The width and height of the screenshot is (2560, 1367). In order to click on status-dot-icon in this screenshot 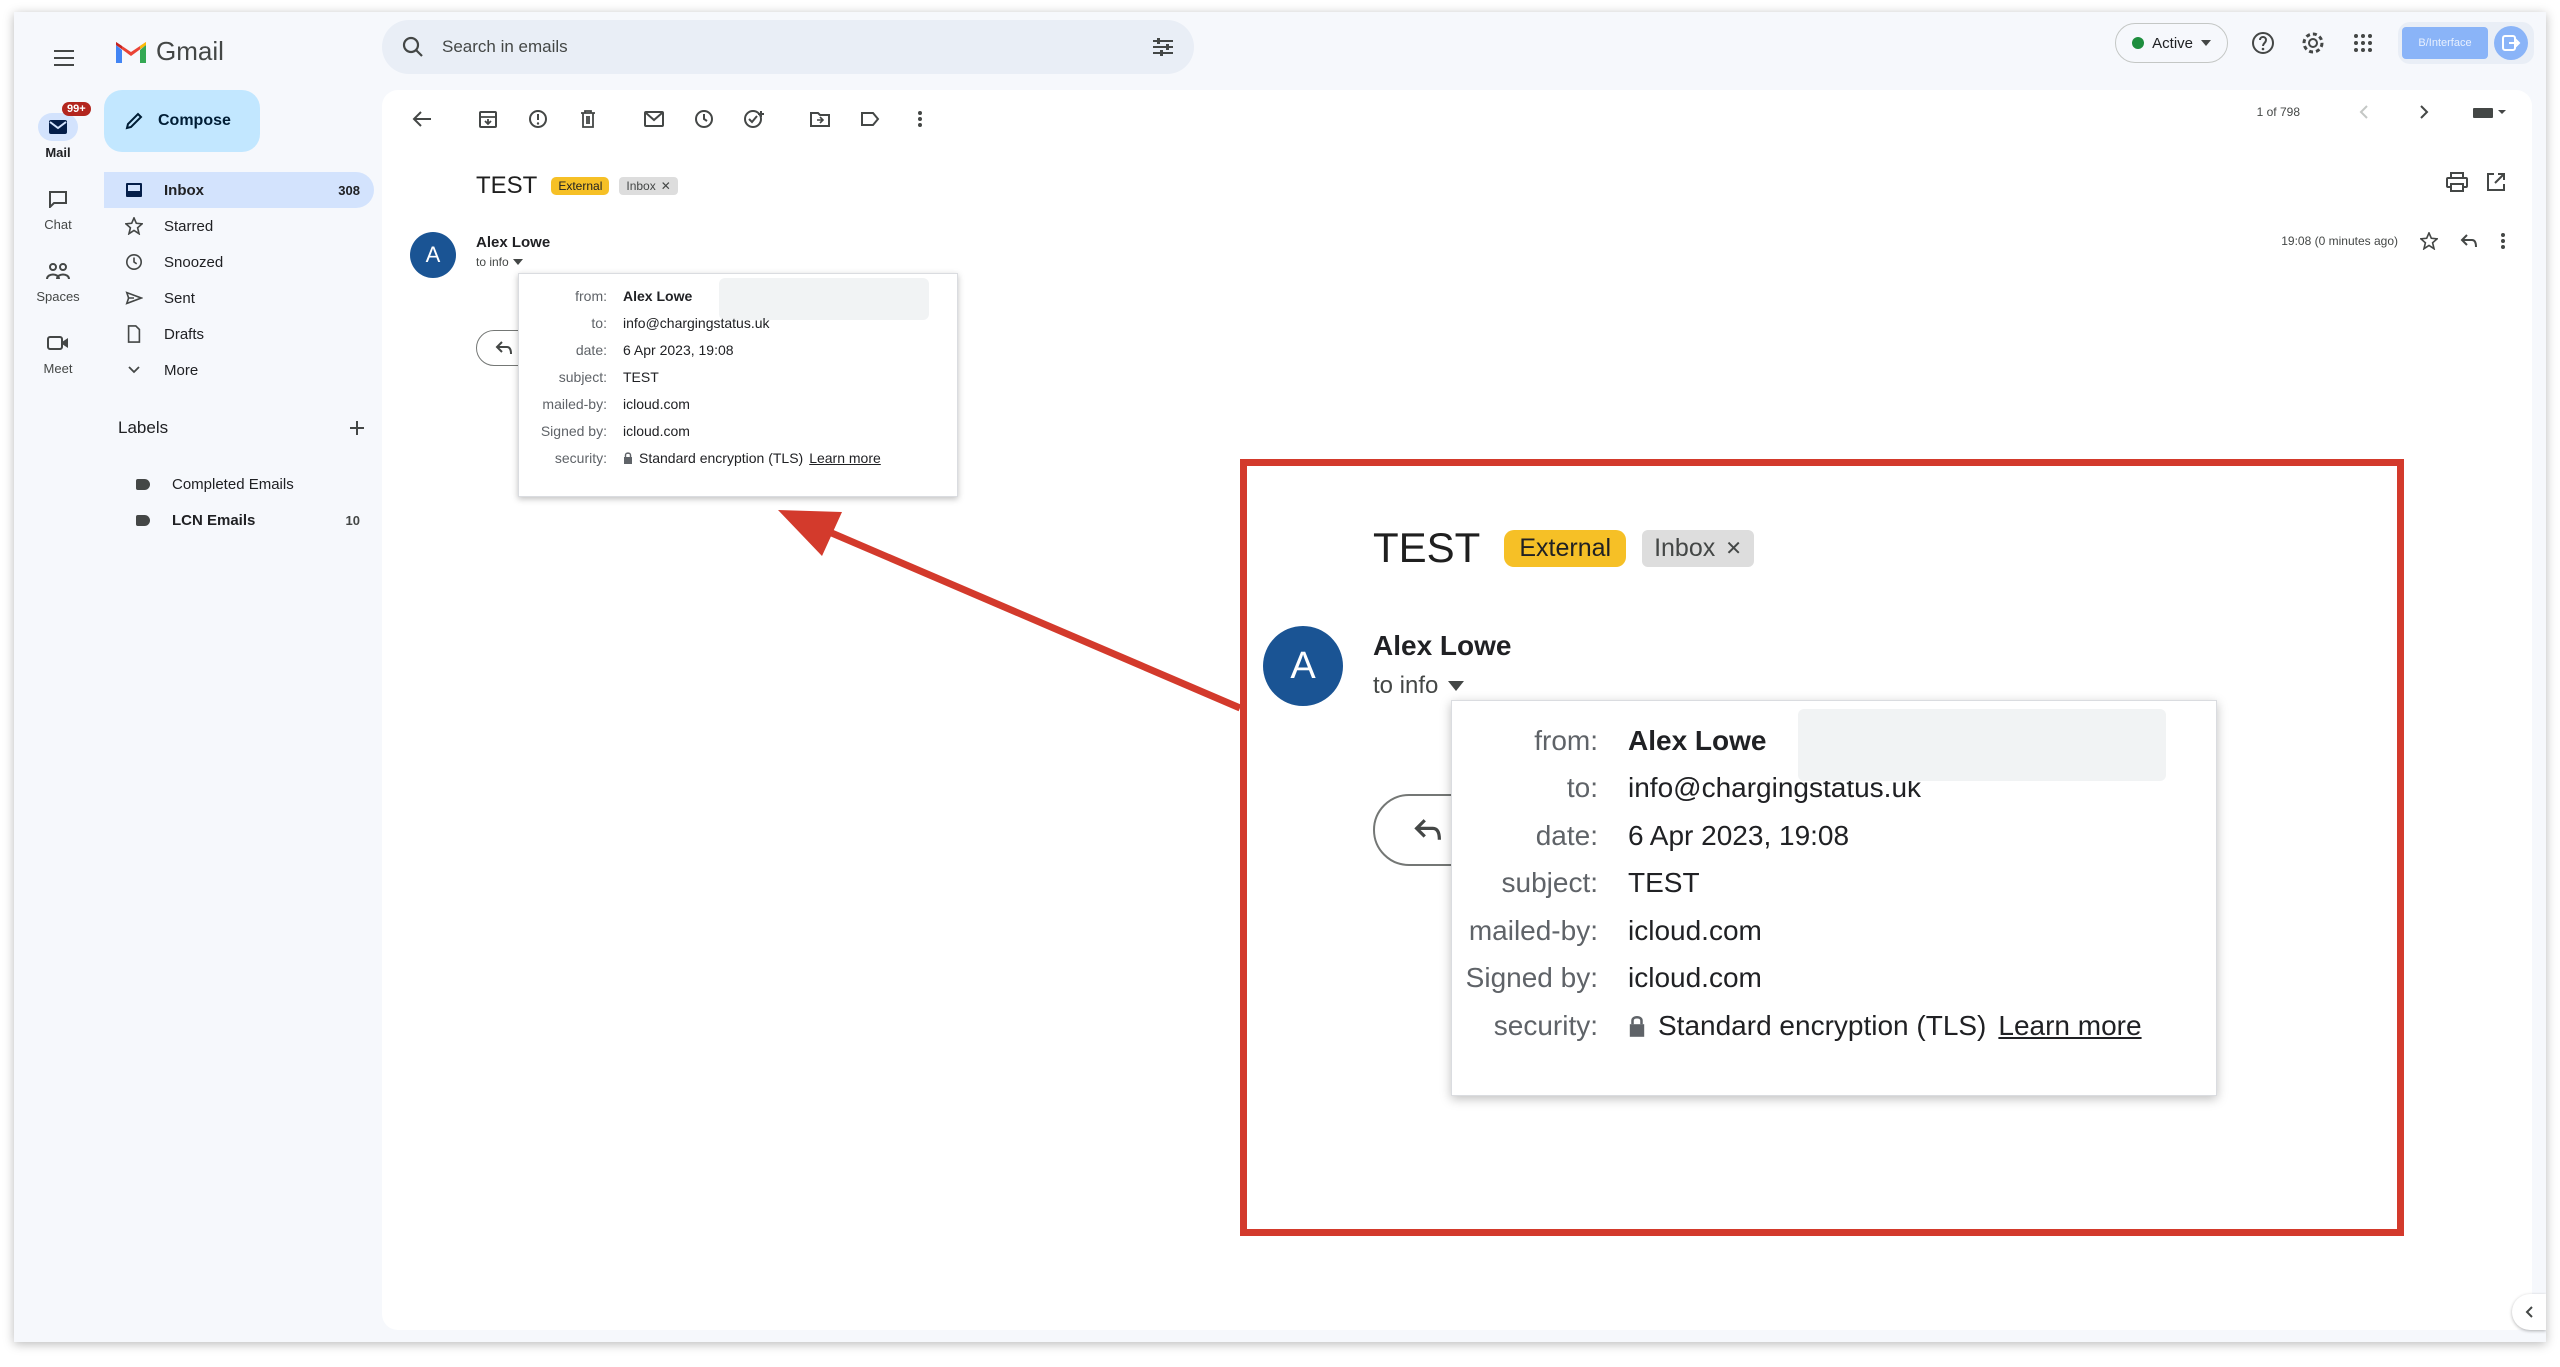, I will do `click(2138, 43)`.